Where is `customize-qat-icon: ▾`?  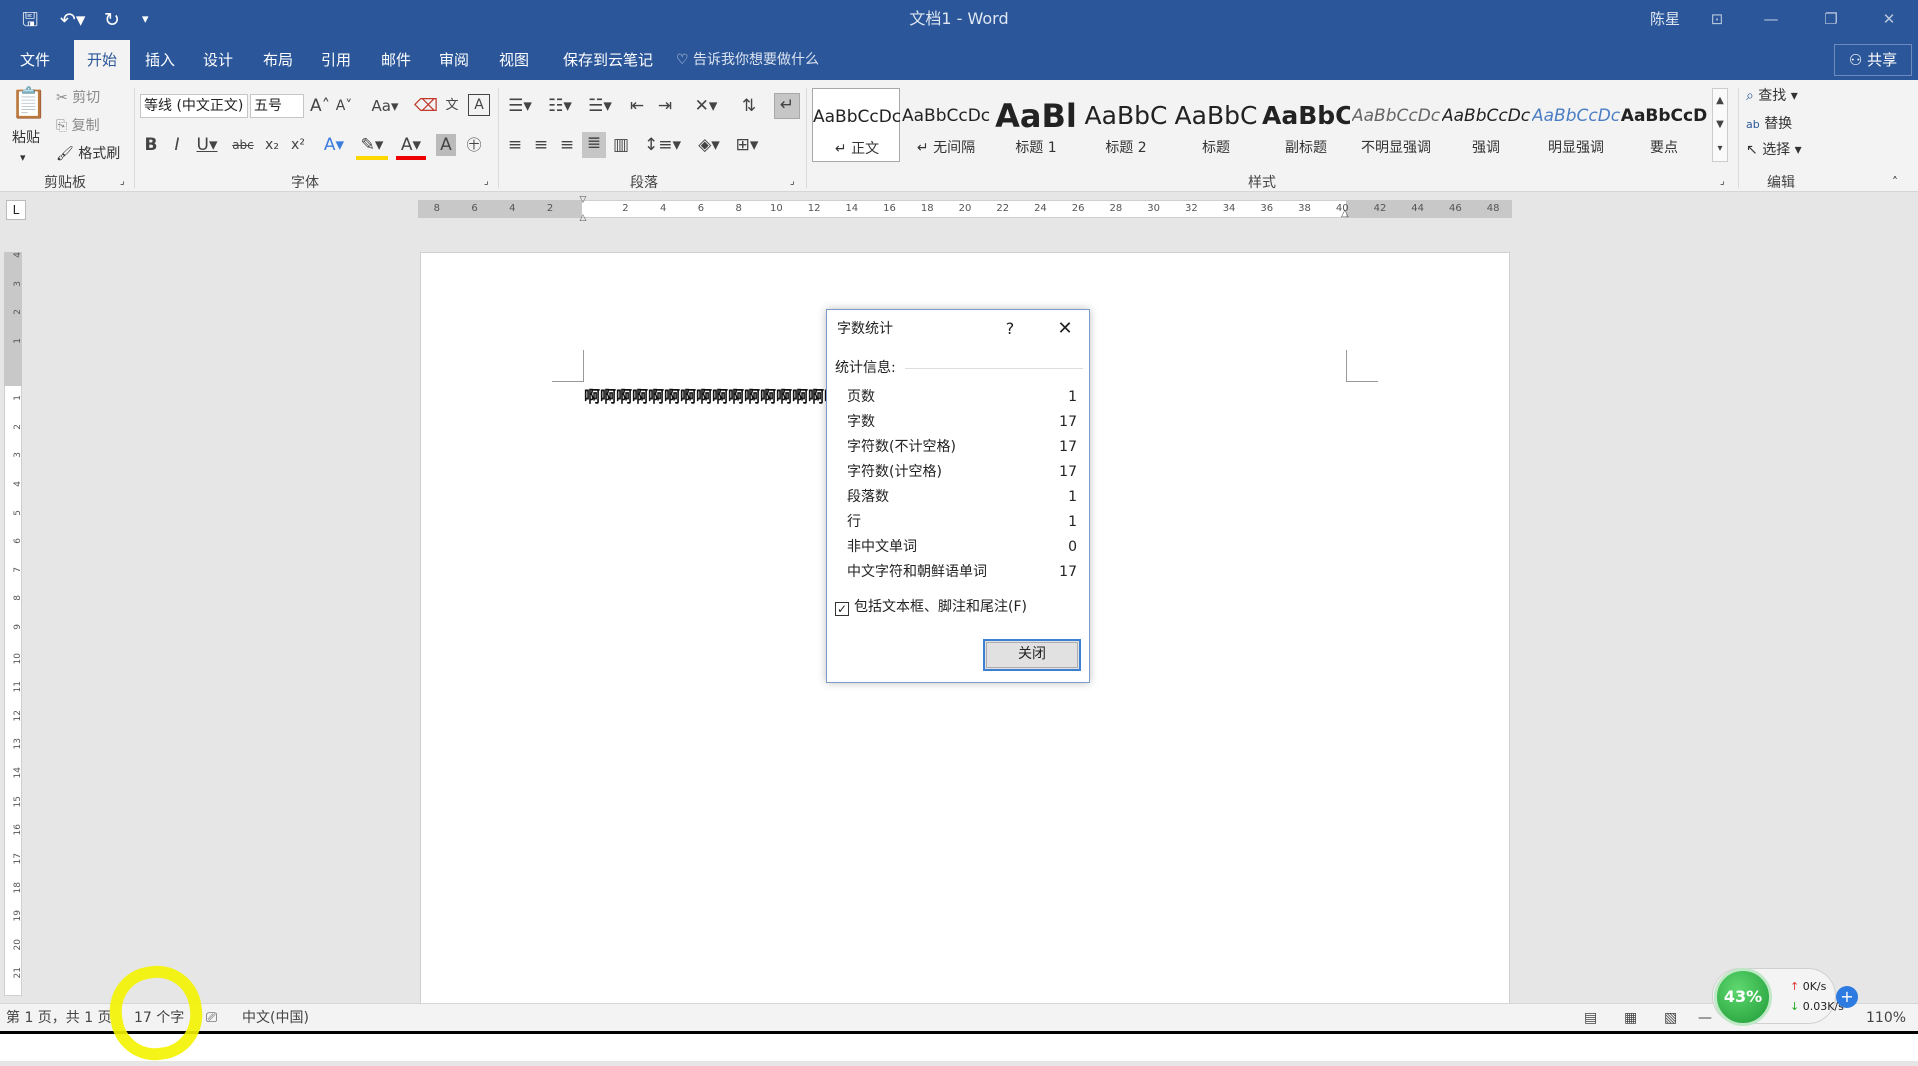 customize-qat-icon: ▾ is located at coordinates (145, 20).